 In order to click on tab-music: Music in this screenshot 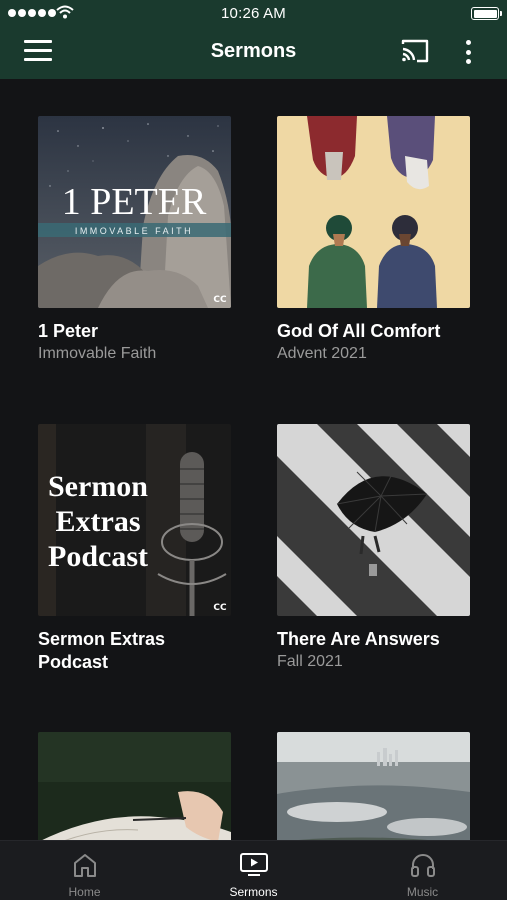, I will do `click(422, 870)`.